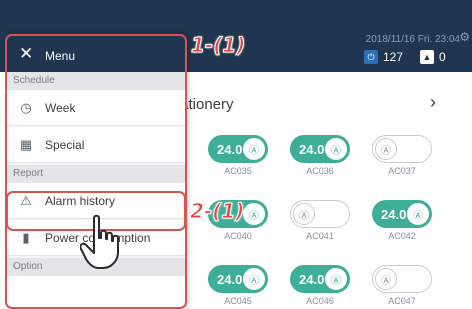  I want to click on gear-icon: ⚙, so click(464, 37).